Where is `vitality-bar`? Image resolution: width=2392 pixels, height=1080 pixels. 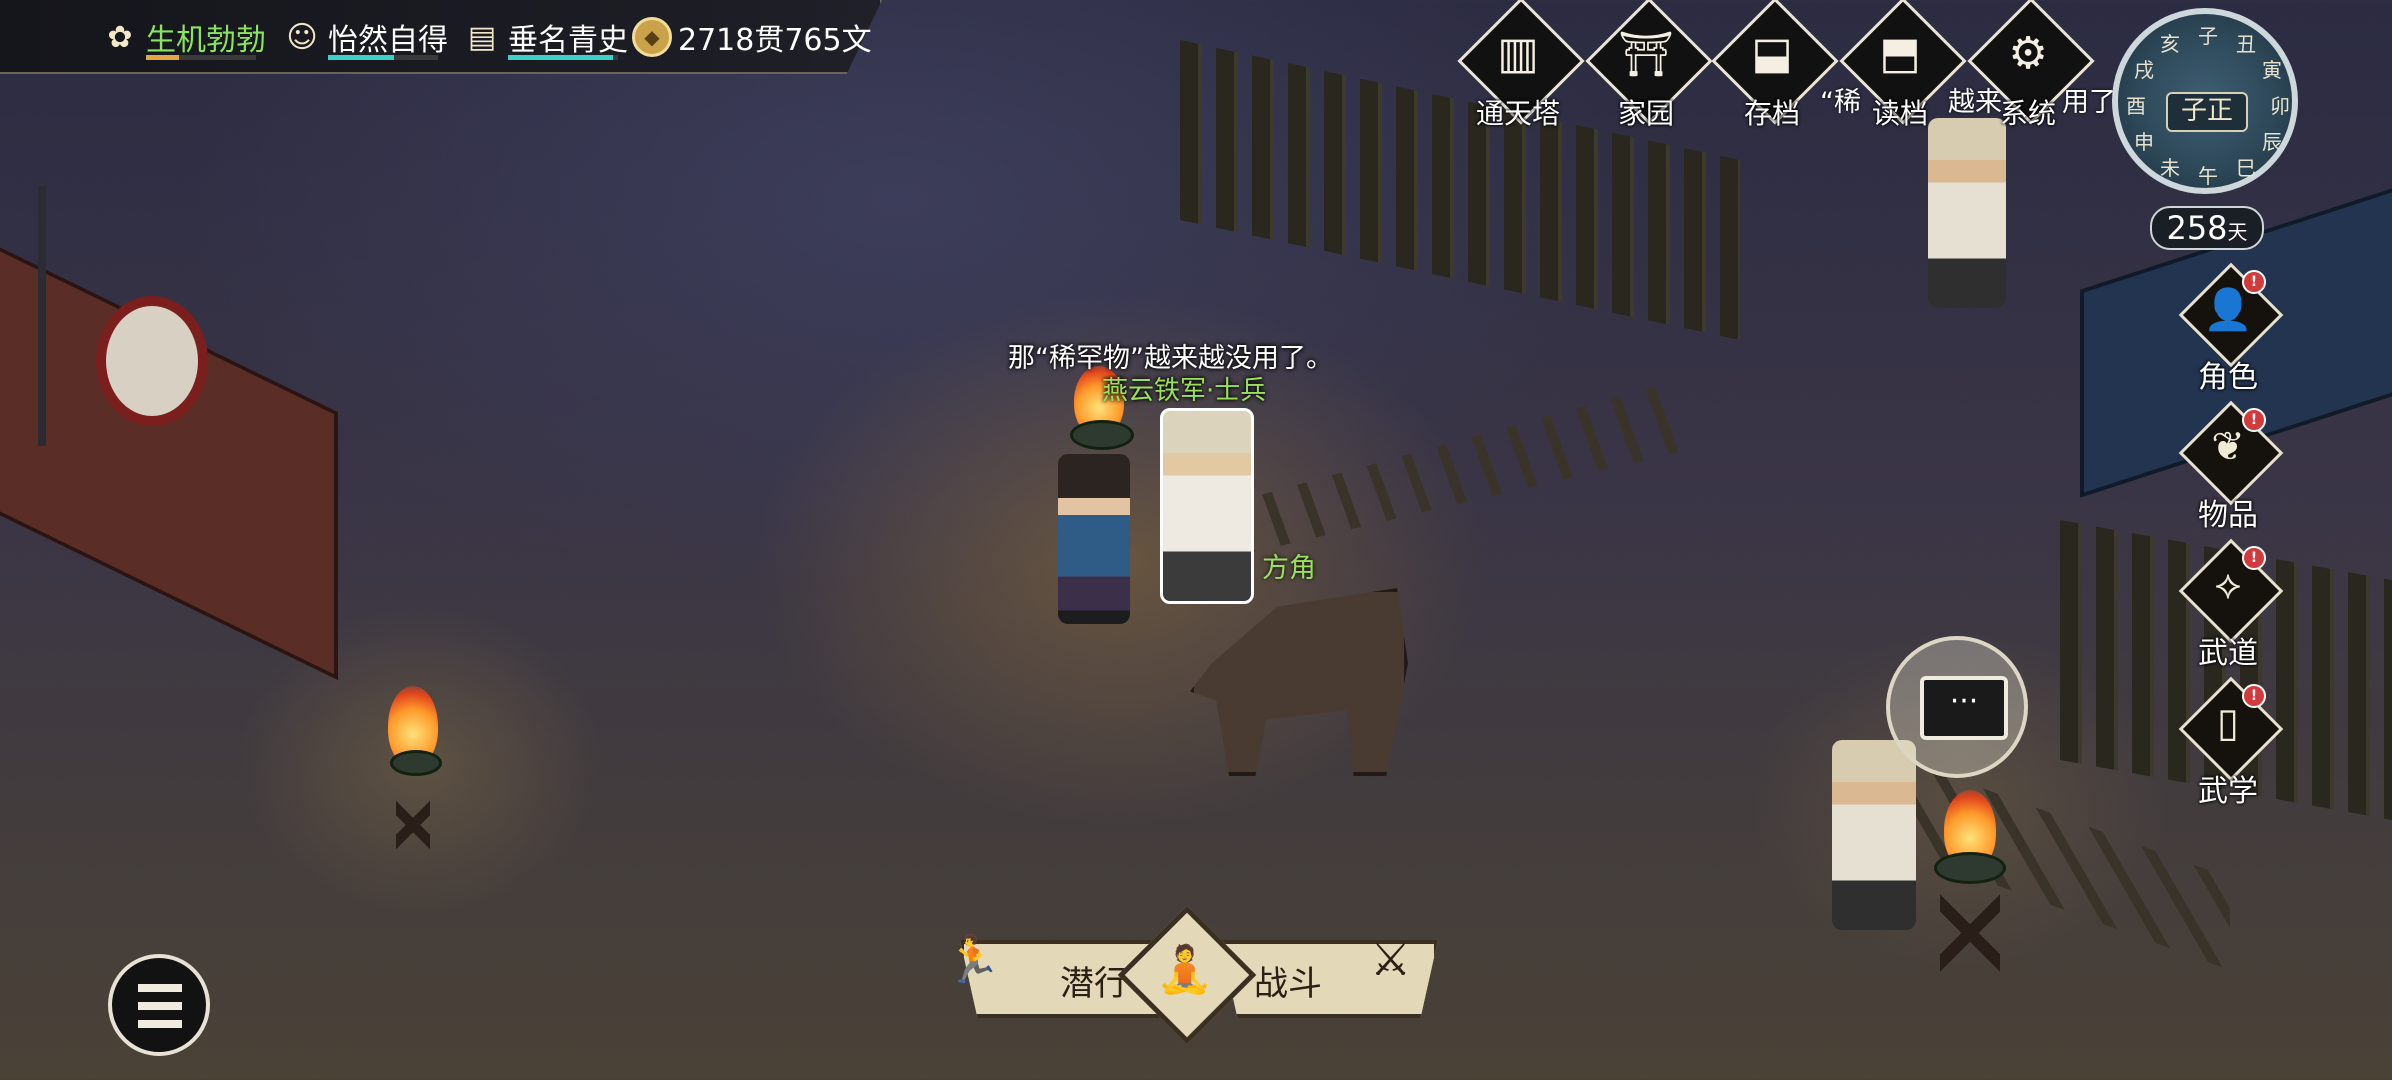 vitality-bar is located at coordinates (201, 57).